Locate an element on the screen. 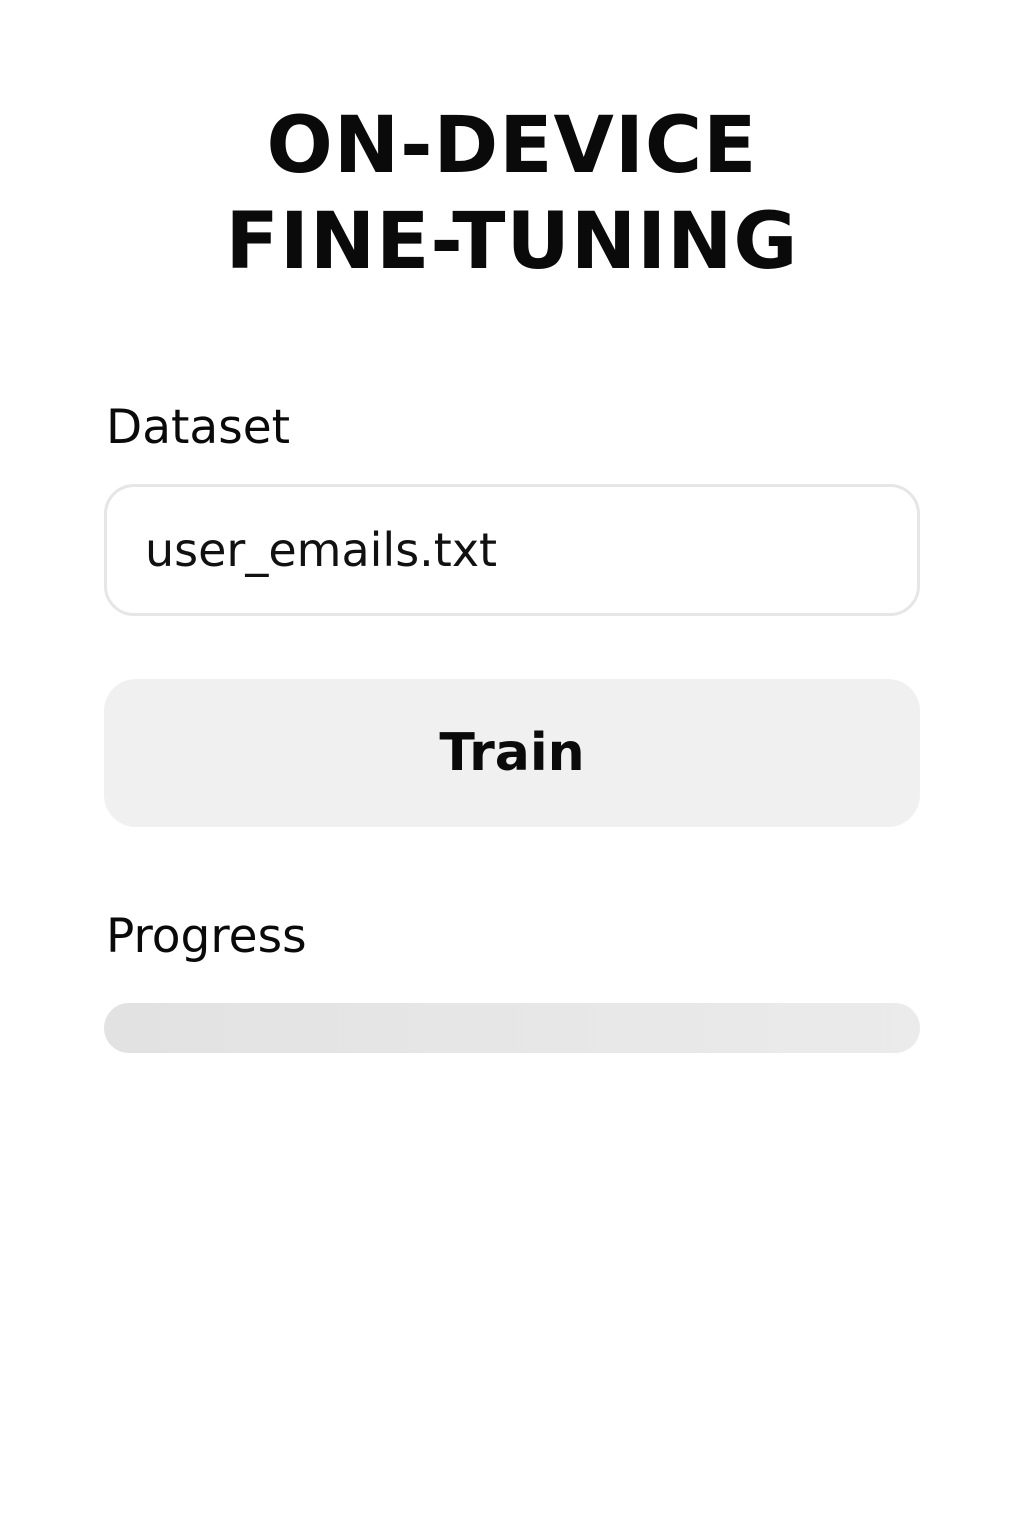 Image resolution: width=1024 pixels, height=1536 pixels. dataset-input is located at coordinates (512, 550).